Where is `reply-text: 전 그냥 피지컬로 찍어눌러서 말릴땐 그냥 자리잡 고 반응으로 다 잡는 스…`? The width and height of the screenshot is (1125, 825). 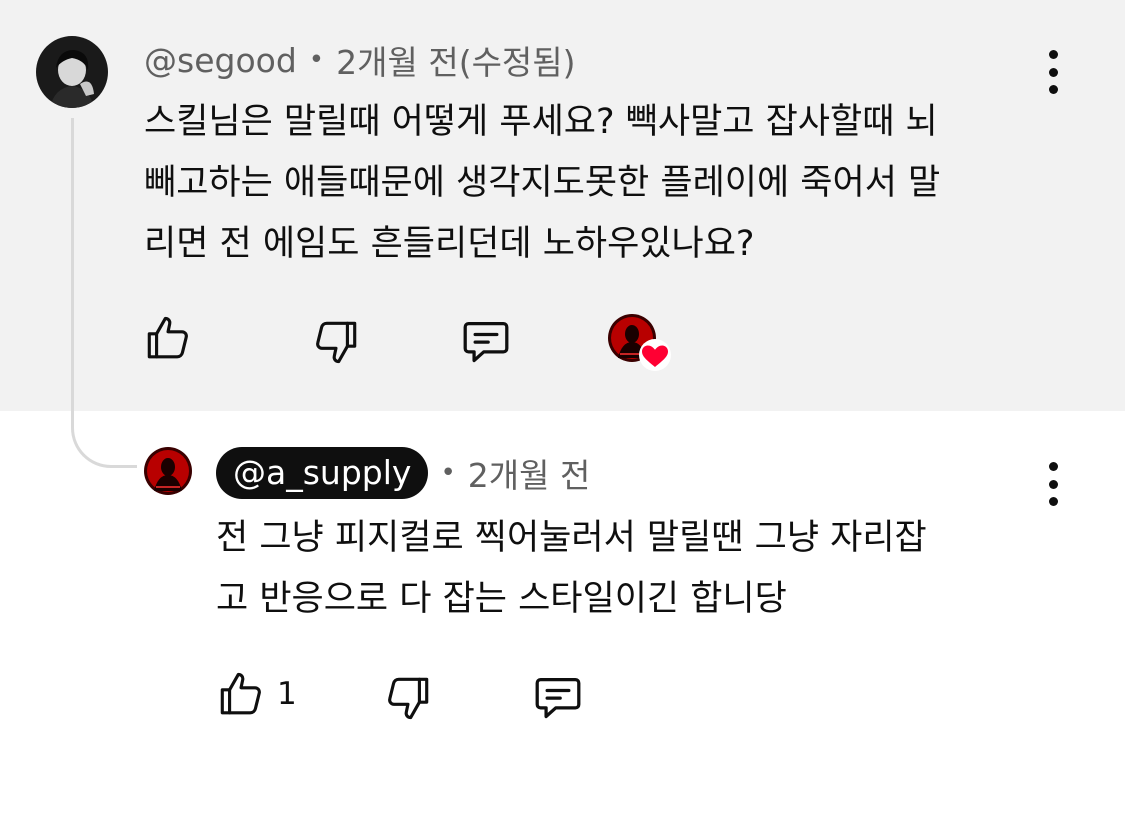 reply-text: 전 그냥 피지컬로 찍어눌러서 말릴땐 그냥 자리잡 고 반응으로 다 잡는 스… is located at coordinates (571, 568).